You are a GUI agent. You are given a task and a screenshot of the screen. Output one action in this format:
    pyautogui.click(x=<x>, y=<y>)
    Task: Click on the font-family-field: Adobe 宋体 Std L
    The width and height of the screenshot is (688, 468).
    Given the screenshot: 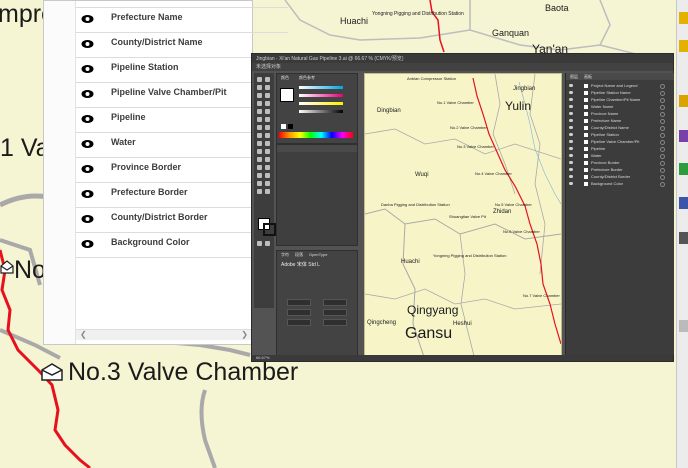 What is the action you would take?
    pyautogui.click(x=300, y=264)
    